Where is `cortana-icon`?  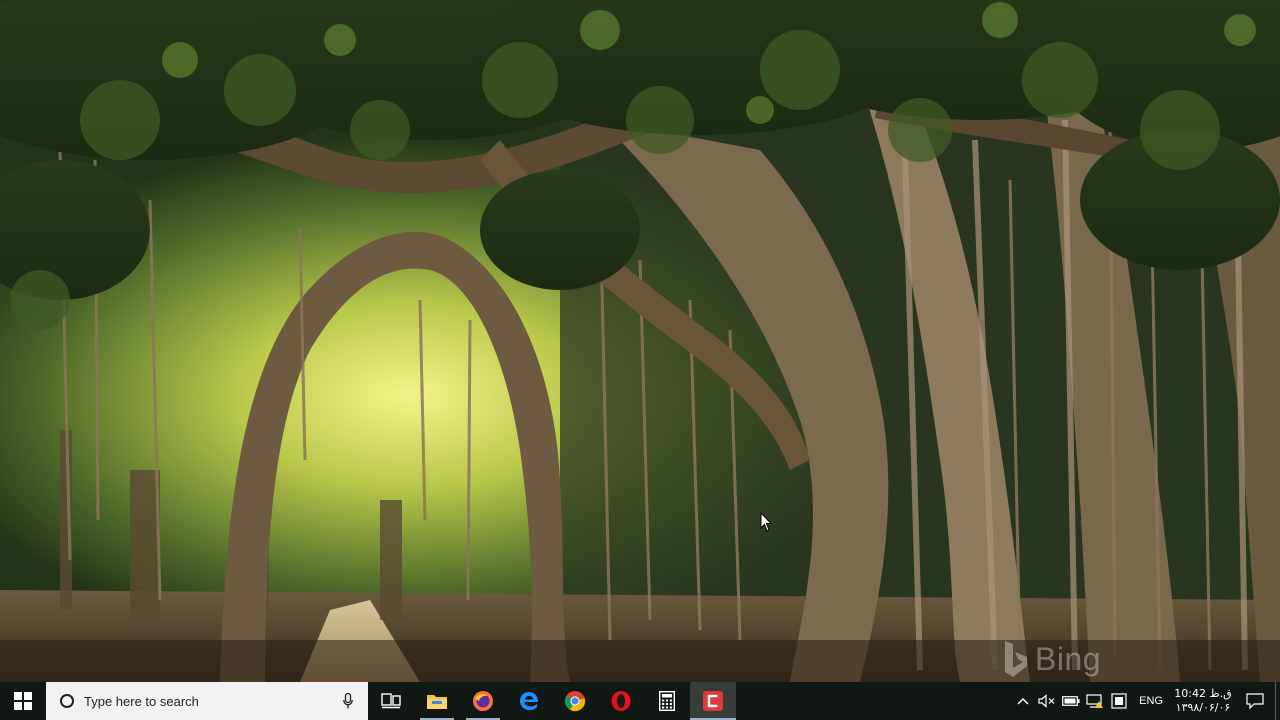 cortana-icon is located at coordinates (67, 701).